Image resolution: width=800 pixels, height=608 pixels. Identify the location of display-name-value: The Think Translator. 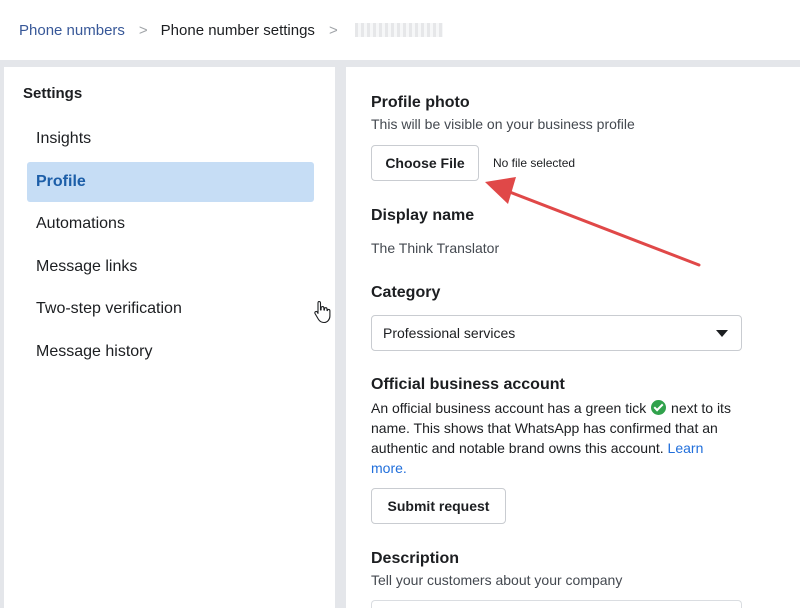
(435, 248).